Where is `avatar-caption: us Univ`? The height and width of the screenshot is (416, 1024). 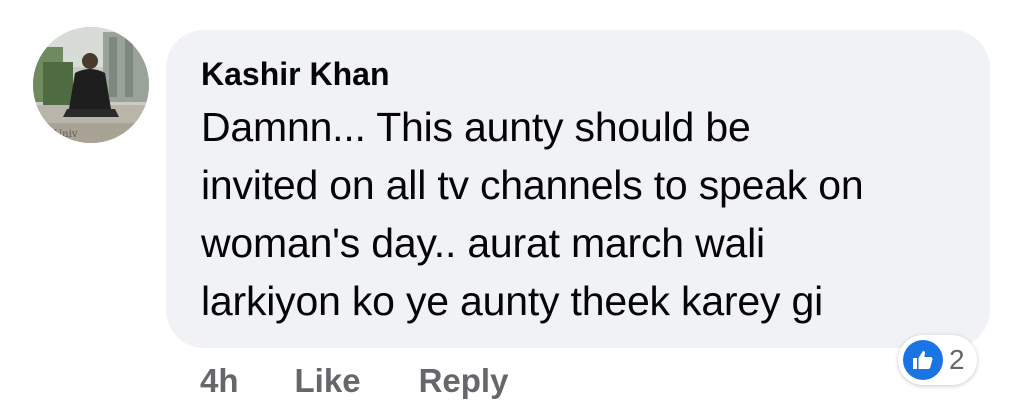
avatar-caption: us Univ is located at coordinates (58, 134).